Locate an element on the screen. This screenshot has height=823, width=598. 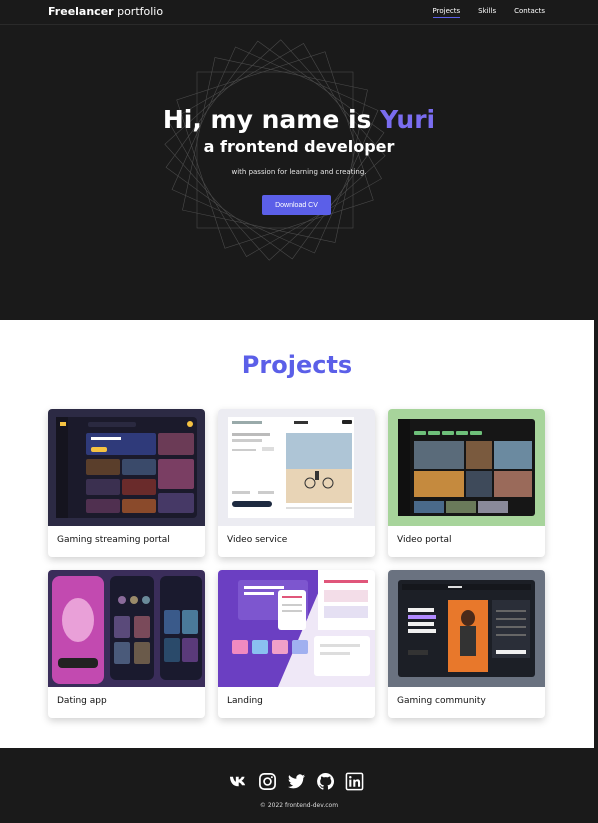
nav-link-skills: Skills is located at coordinates (487, 12).